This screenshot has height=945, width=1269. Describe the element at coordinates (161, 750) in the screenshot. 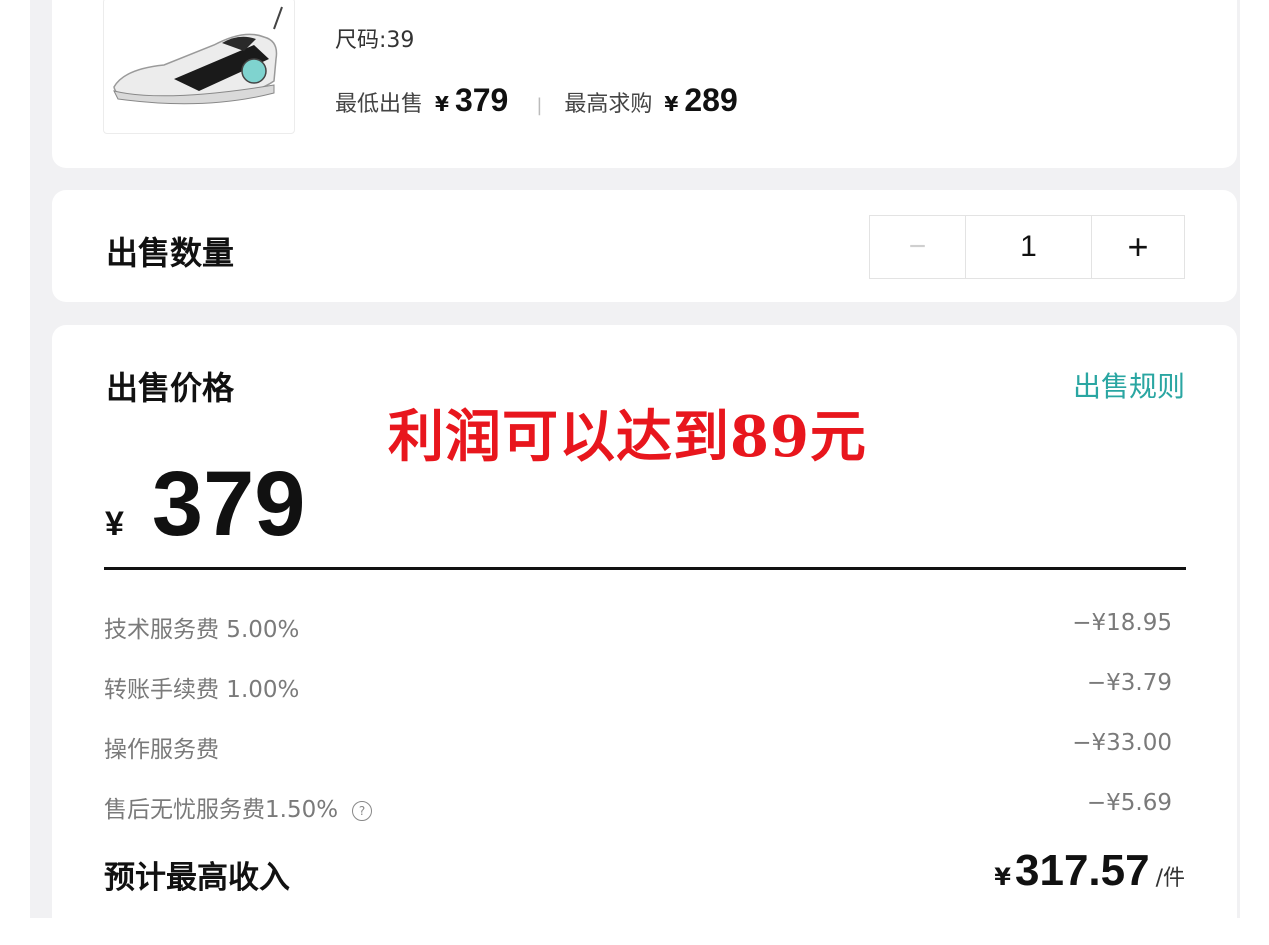

I see `fee-label: 操作服务费` at that location.